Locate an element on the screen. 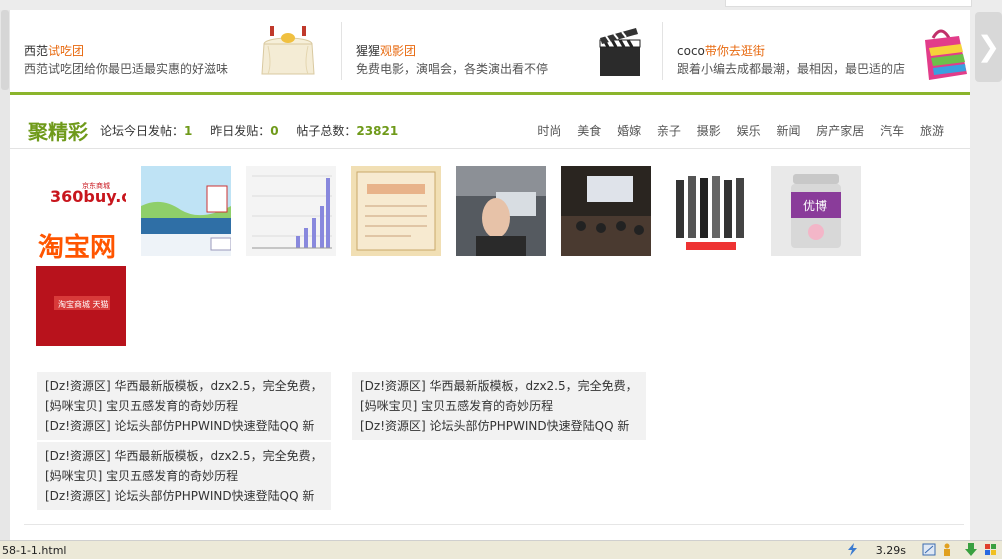  lightning-icon is located at coordinates (852, 549).